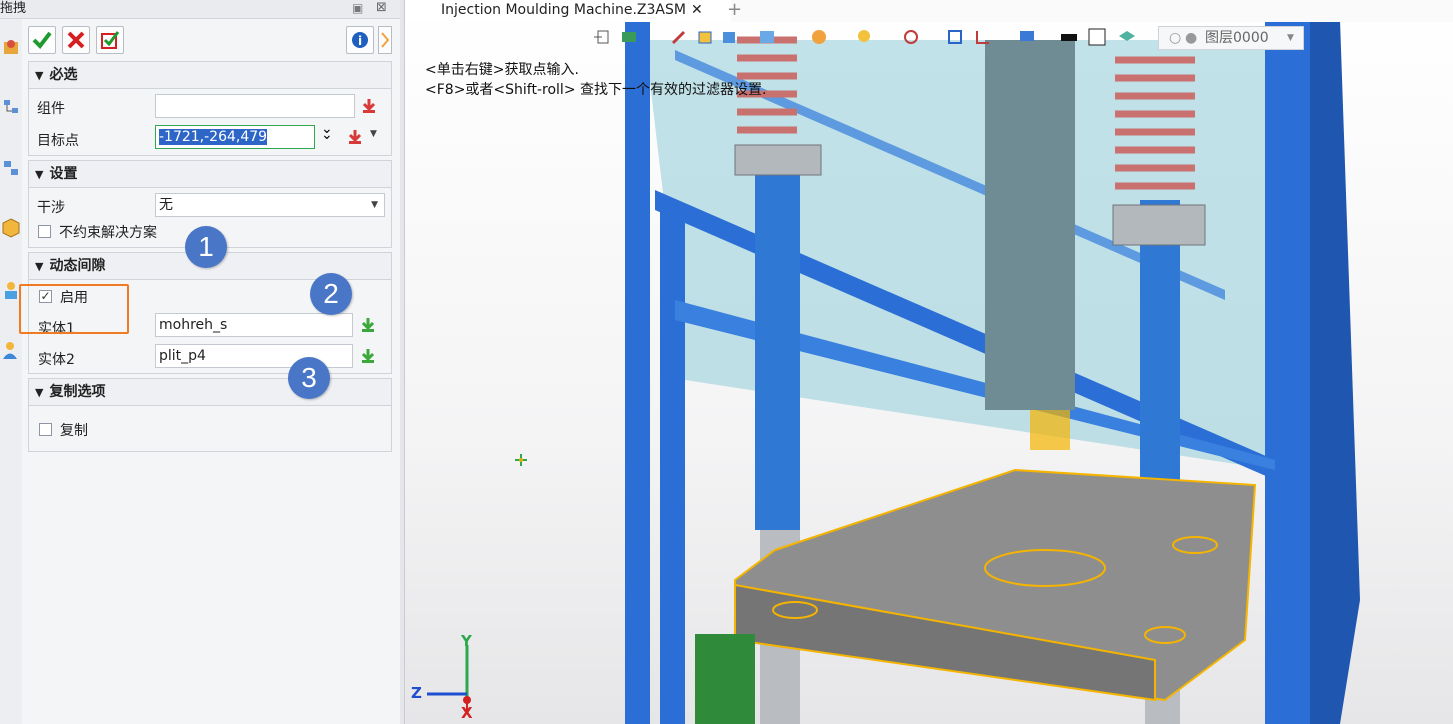  What do you see at coordinates (74, 431) in the screenshot?
I see `copy-label: 复制` at bounding box center [74, 431].